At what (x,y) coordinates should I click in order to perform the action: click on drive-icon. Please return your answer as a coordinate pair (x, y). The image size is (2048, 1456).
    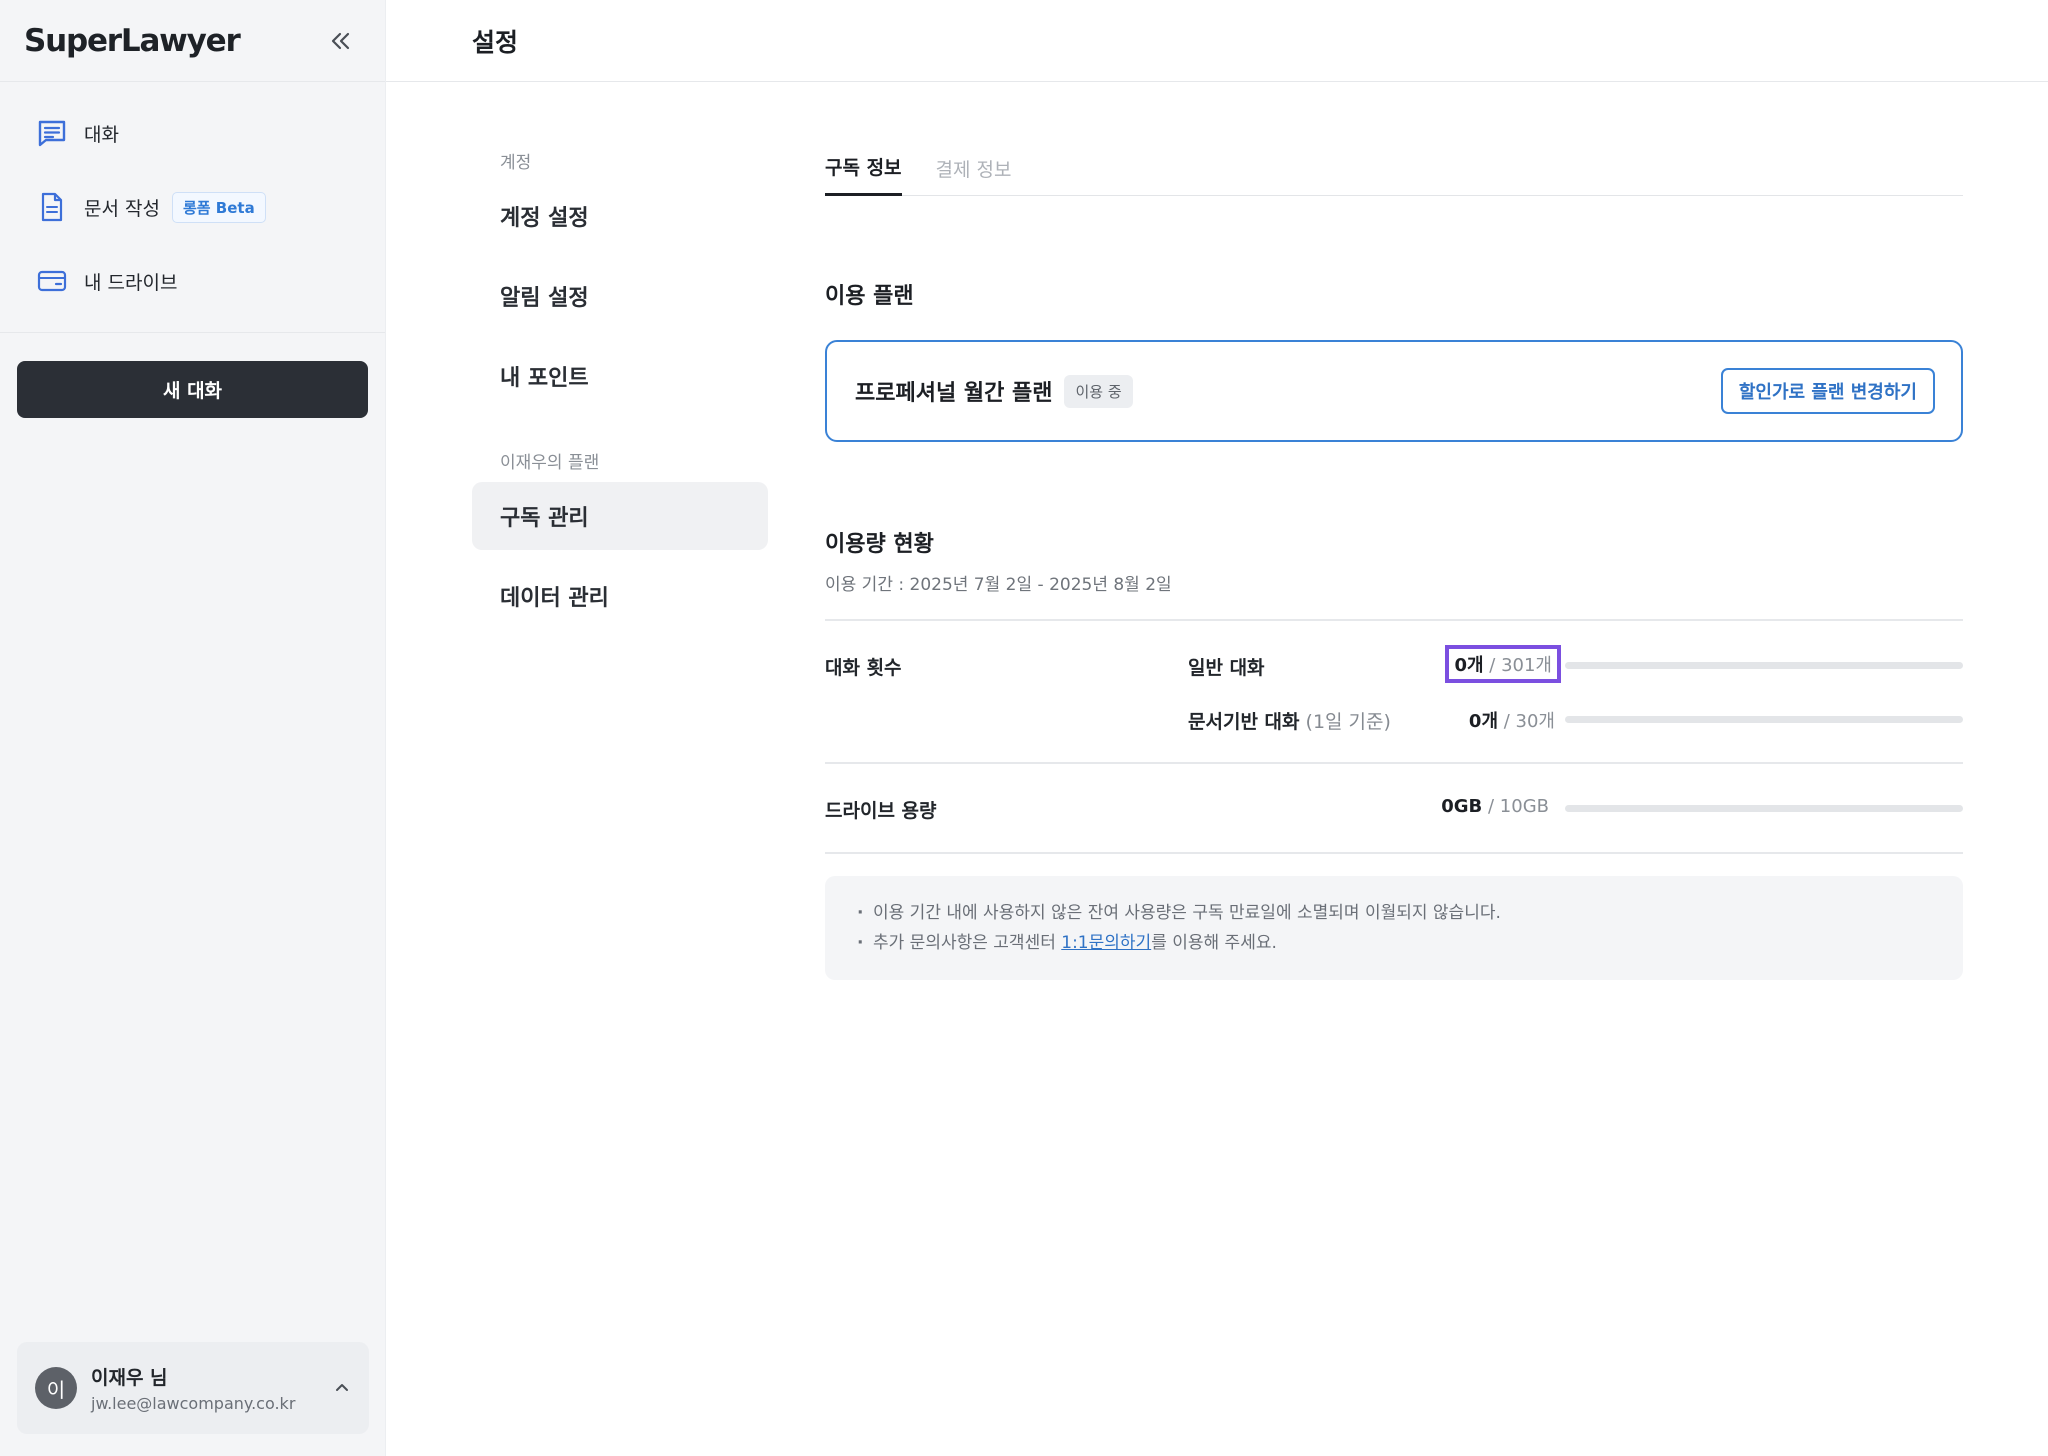
    Looking at the image, I should click on (52, 281).